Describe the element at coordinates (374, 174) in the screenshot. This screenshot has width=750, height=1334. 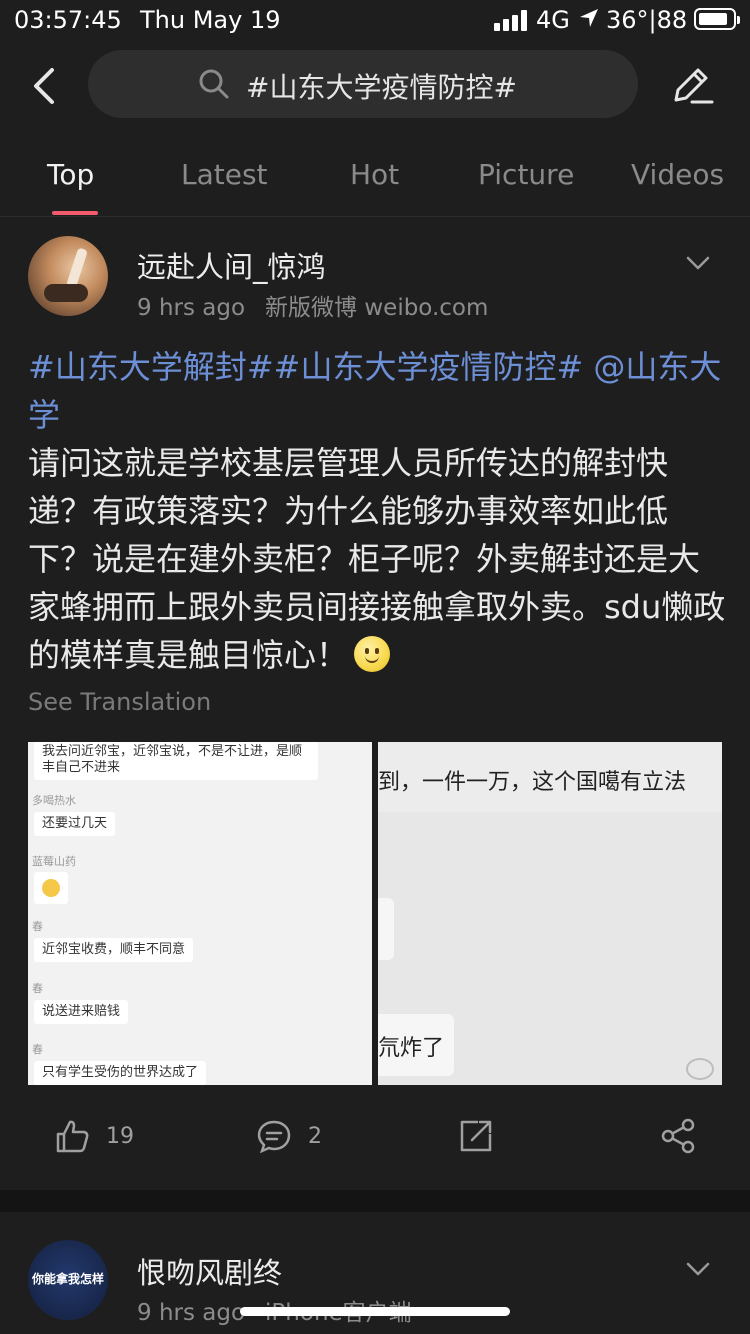
I see `tab-hot: Hot` at that location.